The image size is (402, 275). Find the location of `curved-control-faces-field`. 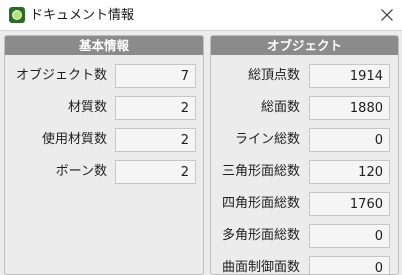

curved-control-faces-field is located at coordinates (349, 265).